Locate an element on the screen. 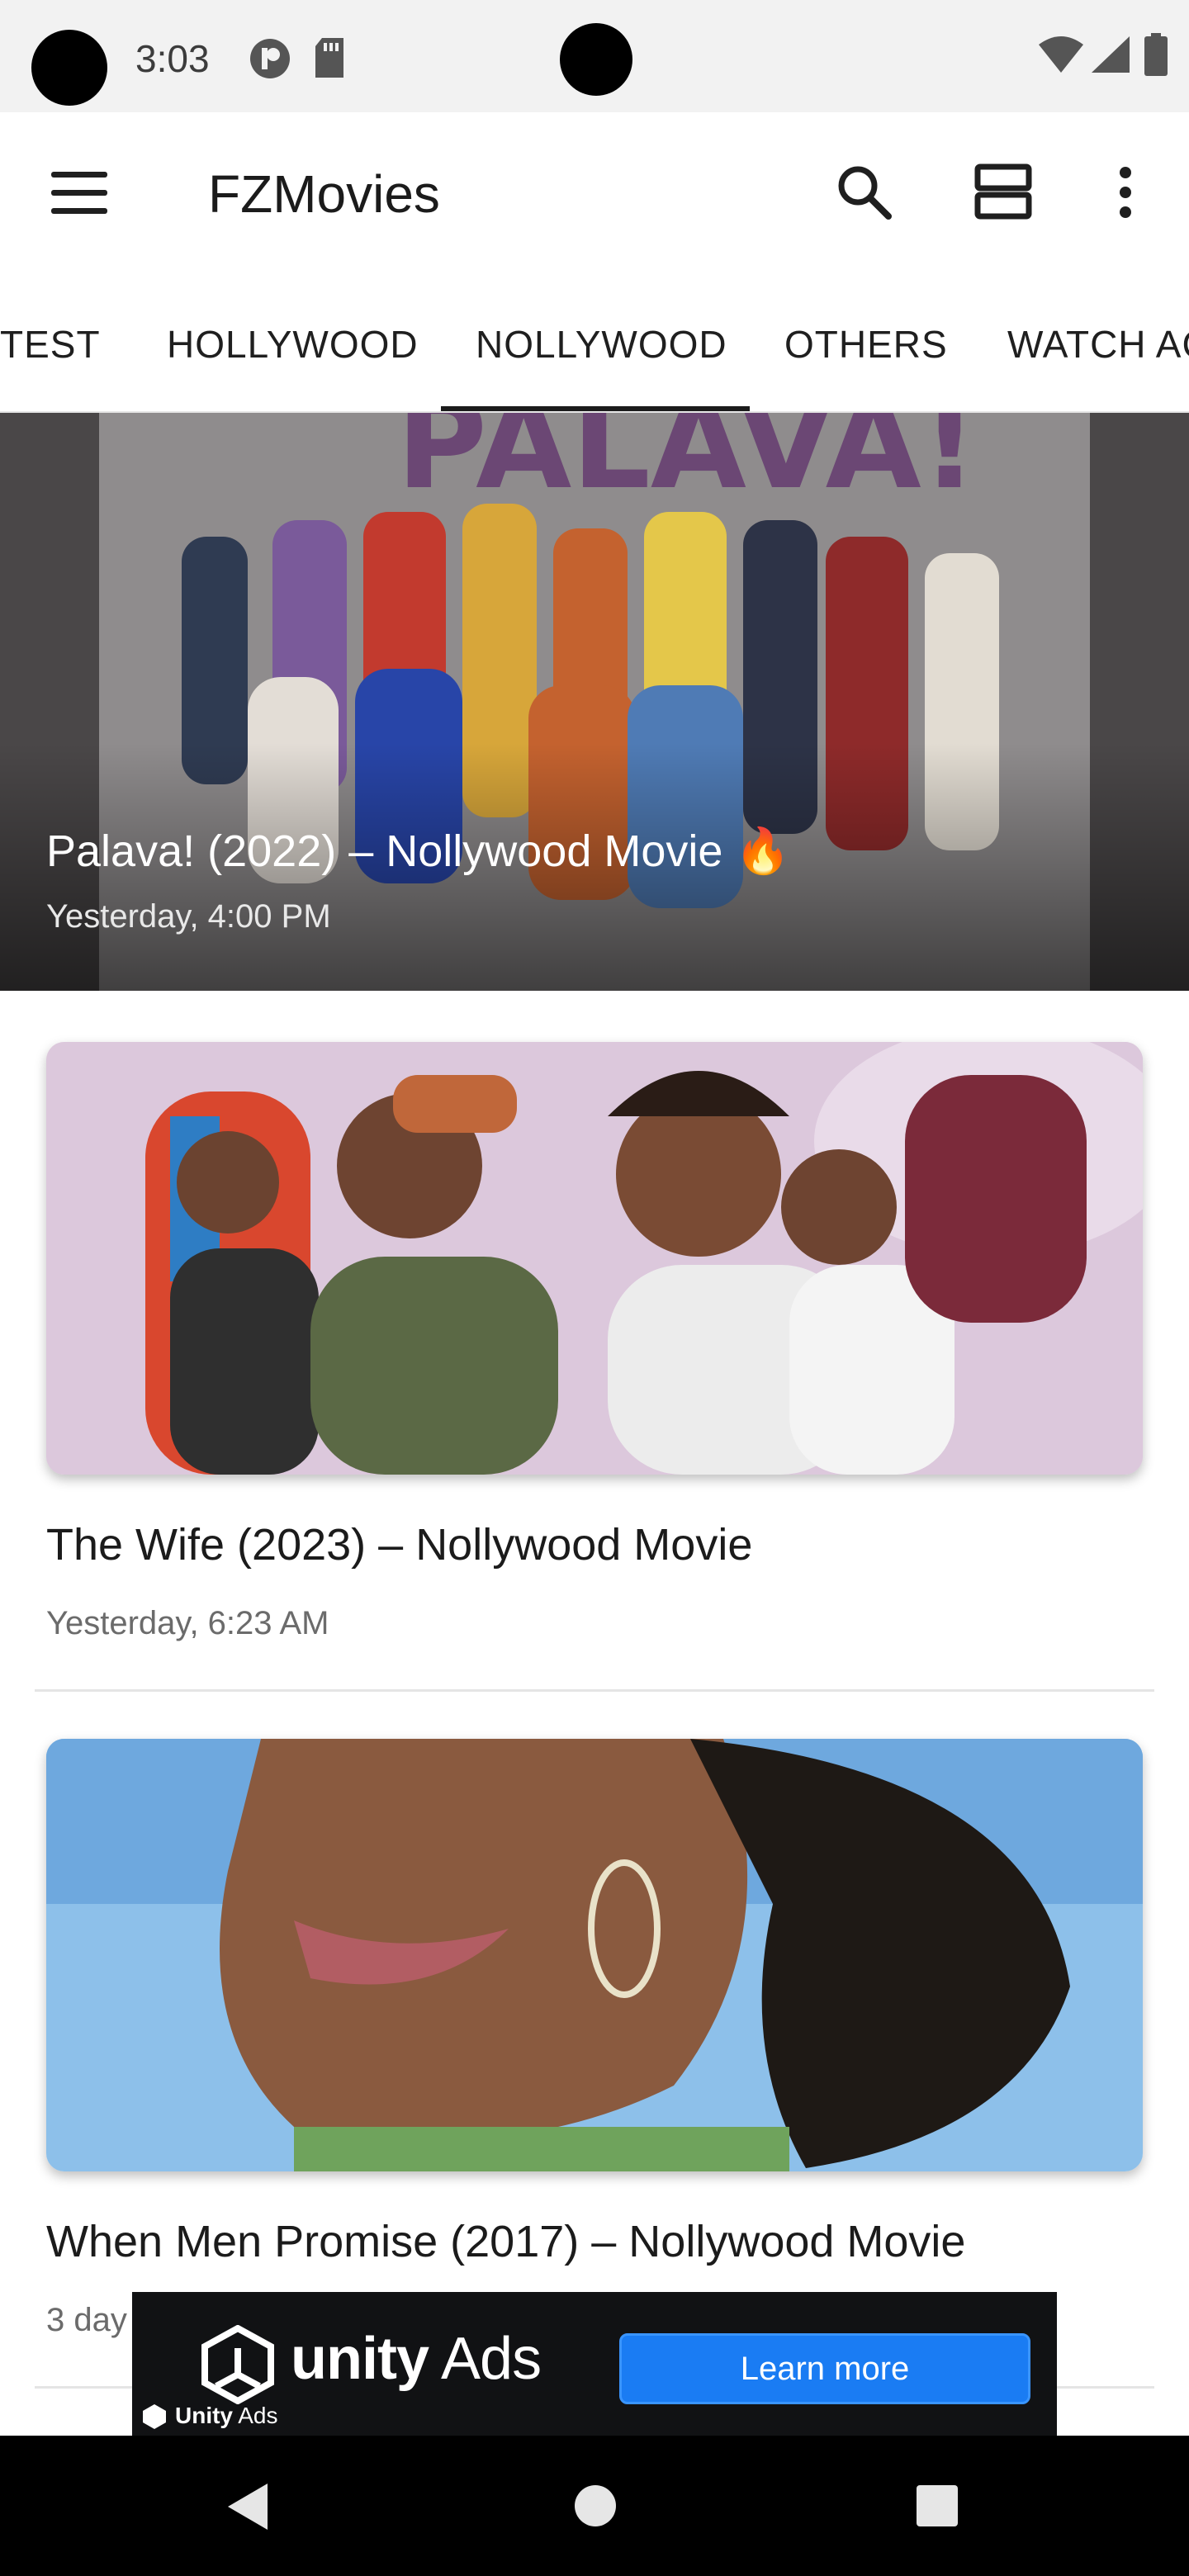  status-time: 3:03 is located at coordinates (172, 58).